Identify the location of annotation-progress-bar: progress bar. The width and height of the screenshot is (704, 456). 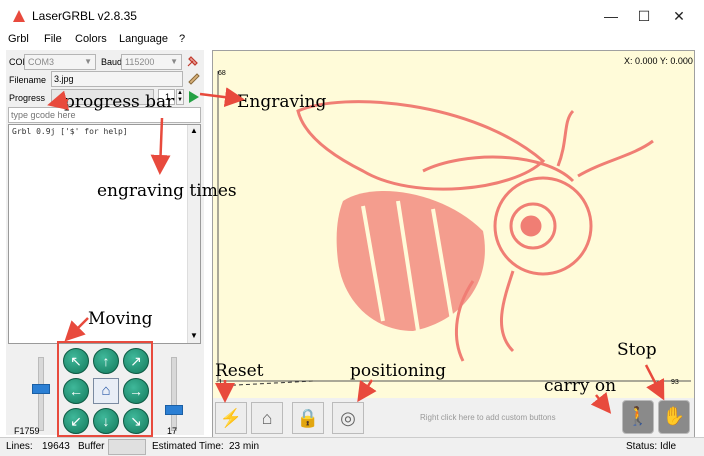
(119, 102).